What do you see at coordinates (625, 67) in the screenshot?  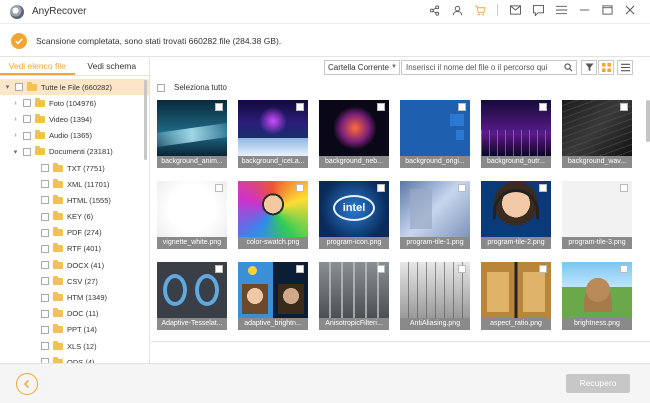 I see `list-view-button` at bounding box center [625, 67].